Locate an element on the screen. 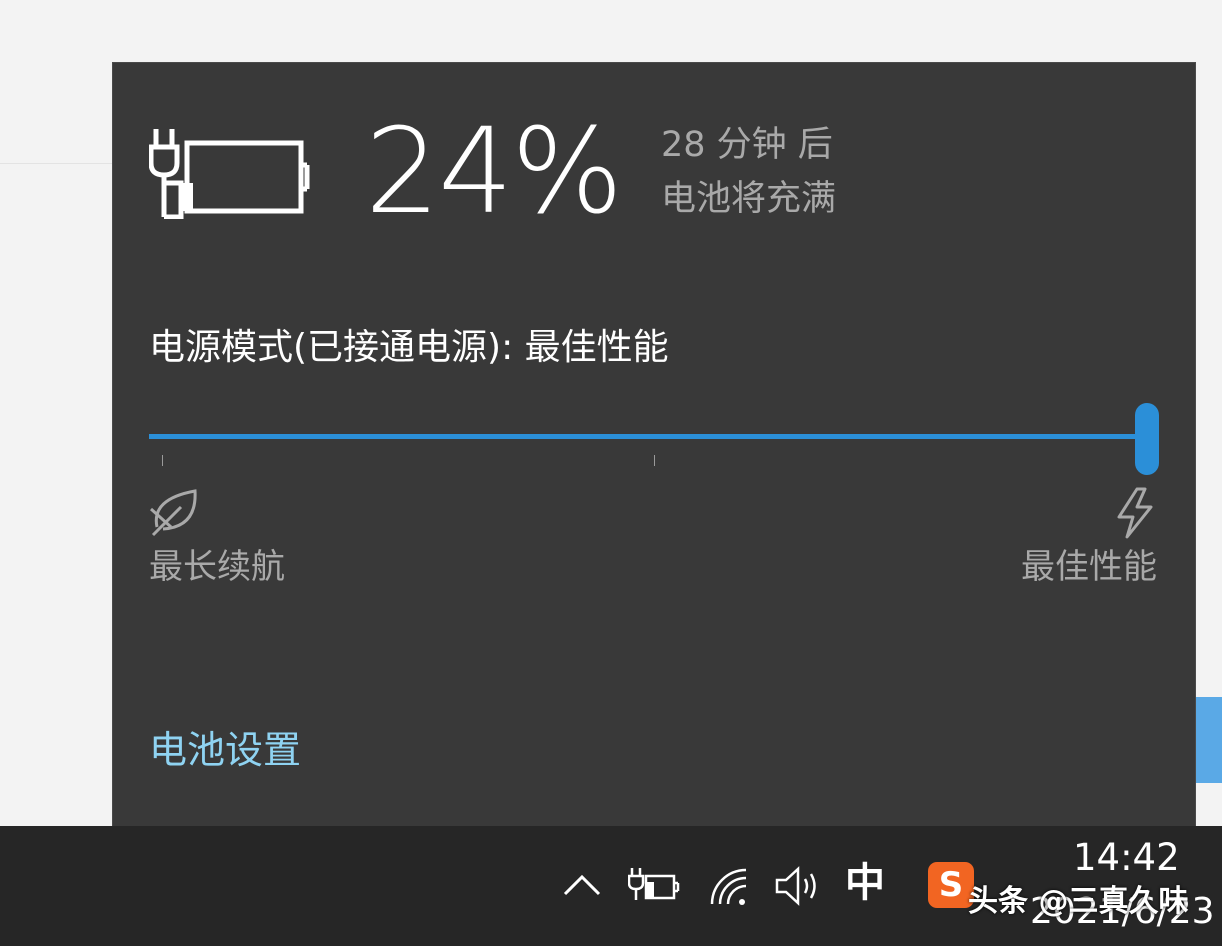  power-mode-slider is located at coordinates (654, 439).